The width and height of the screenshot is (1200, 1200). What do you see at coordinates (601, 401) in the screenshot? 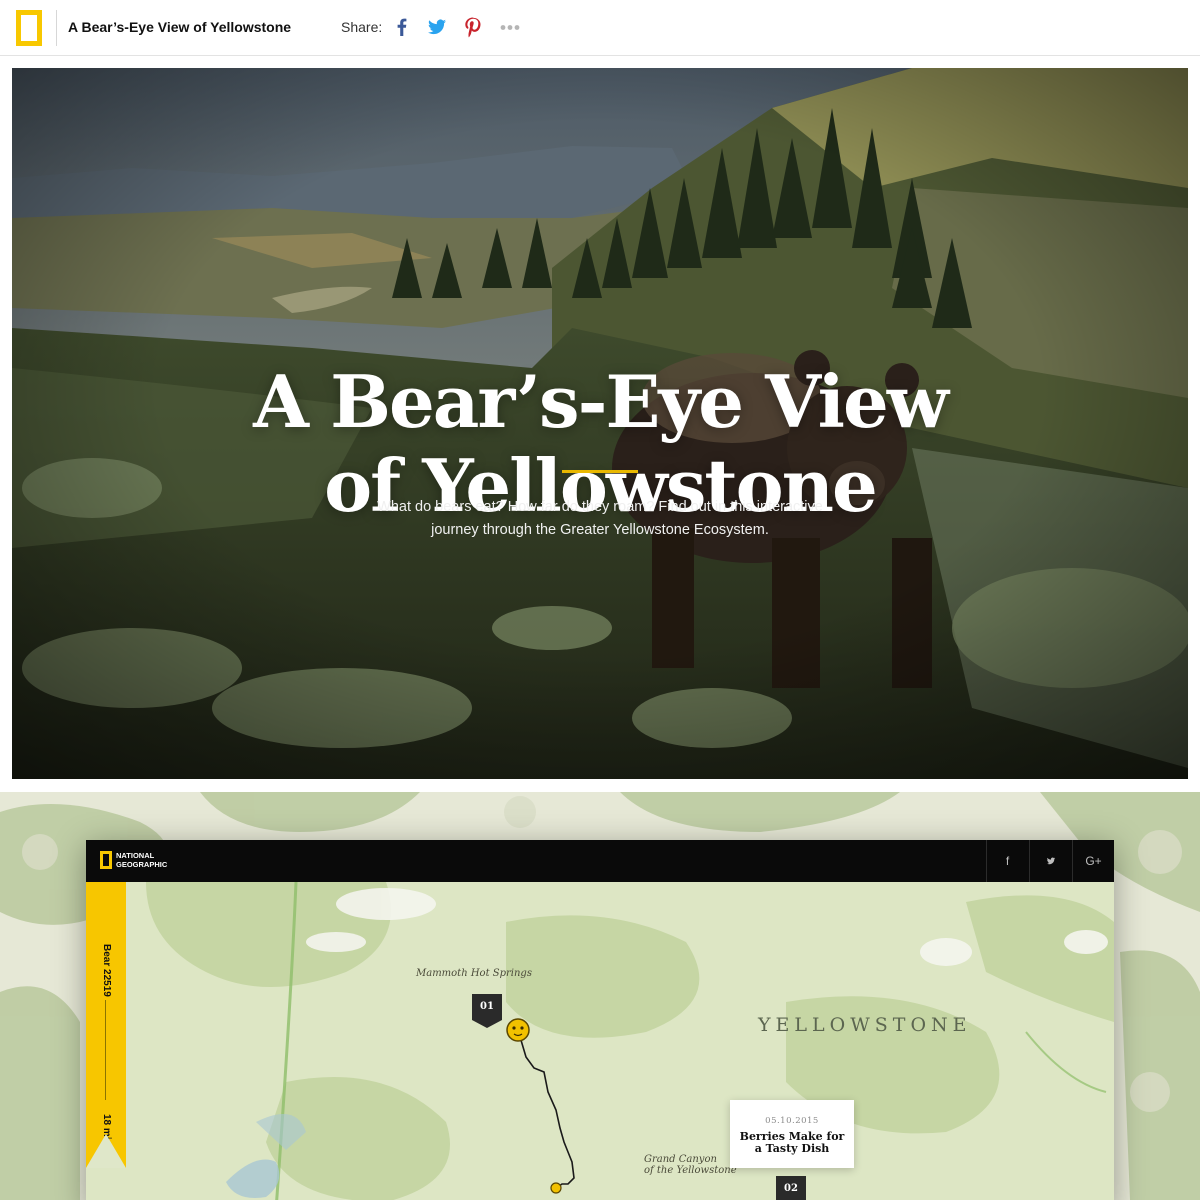
I see `hero-title-line1: A Bear’s-Eye View` at bounding box center [601, 401].